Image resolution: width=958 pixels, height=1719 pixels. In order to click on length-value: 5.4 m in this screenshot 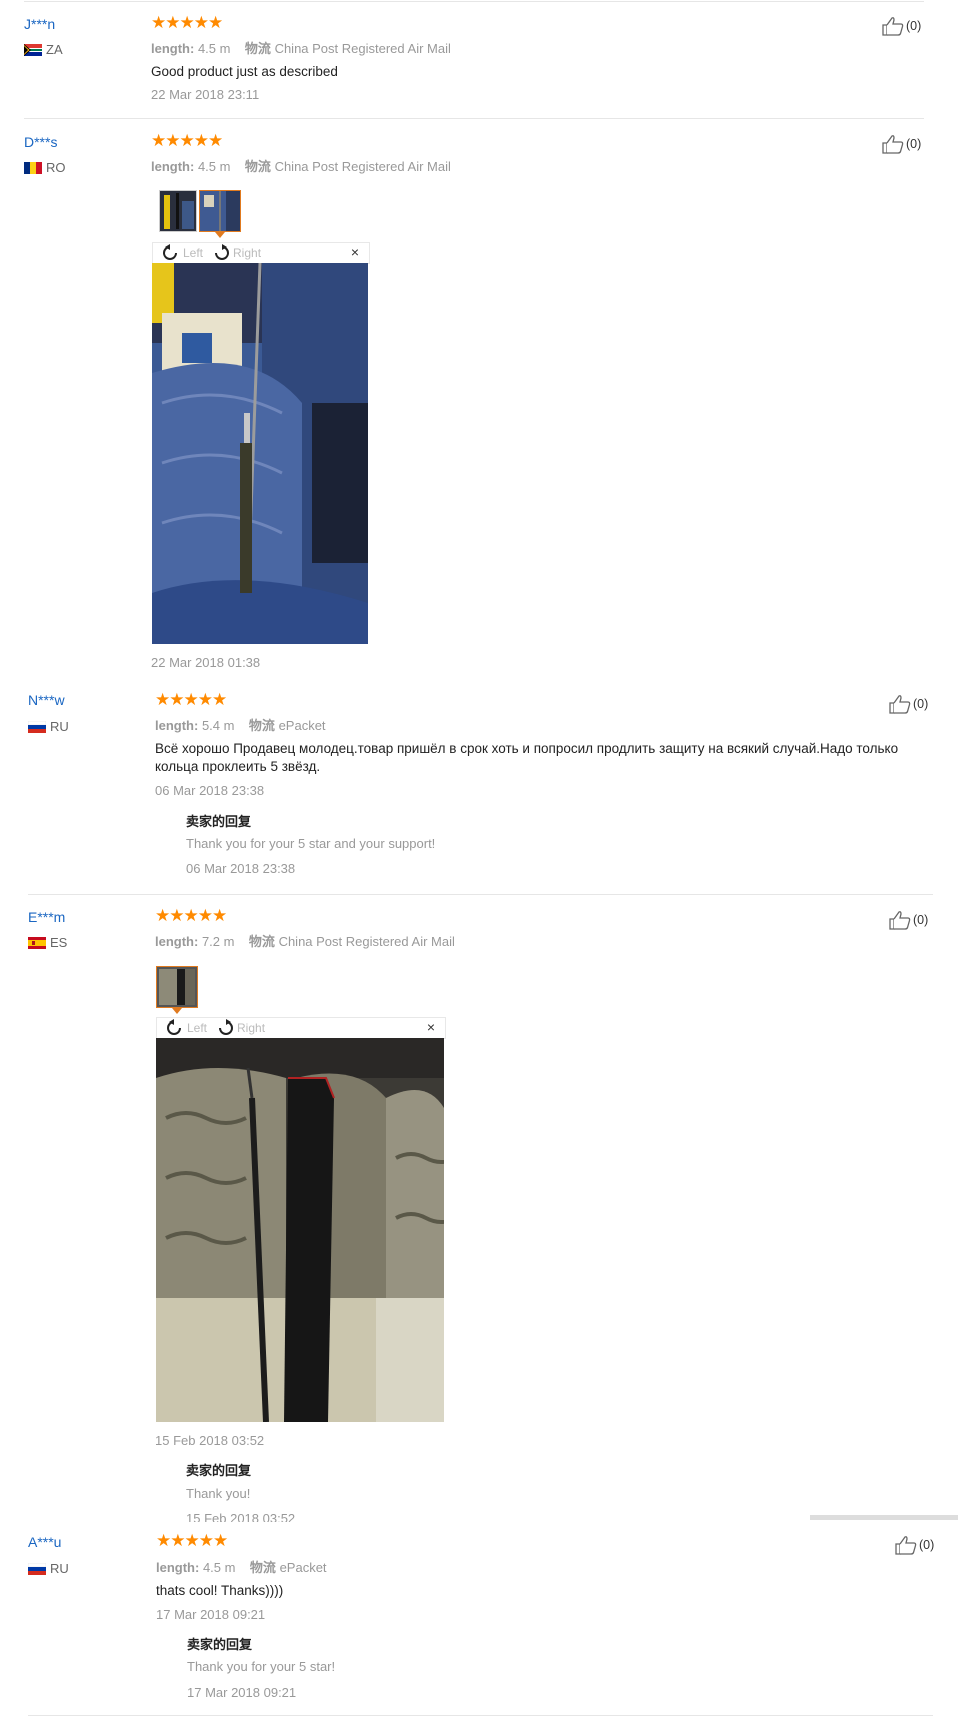, I will do `click(218, 725)`.